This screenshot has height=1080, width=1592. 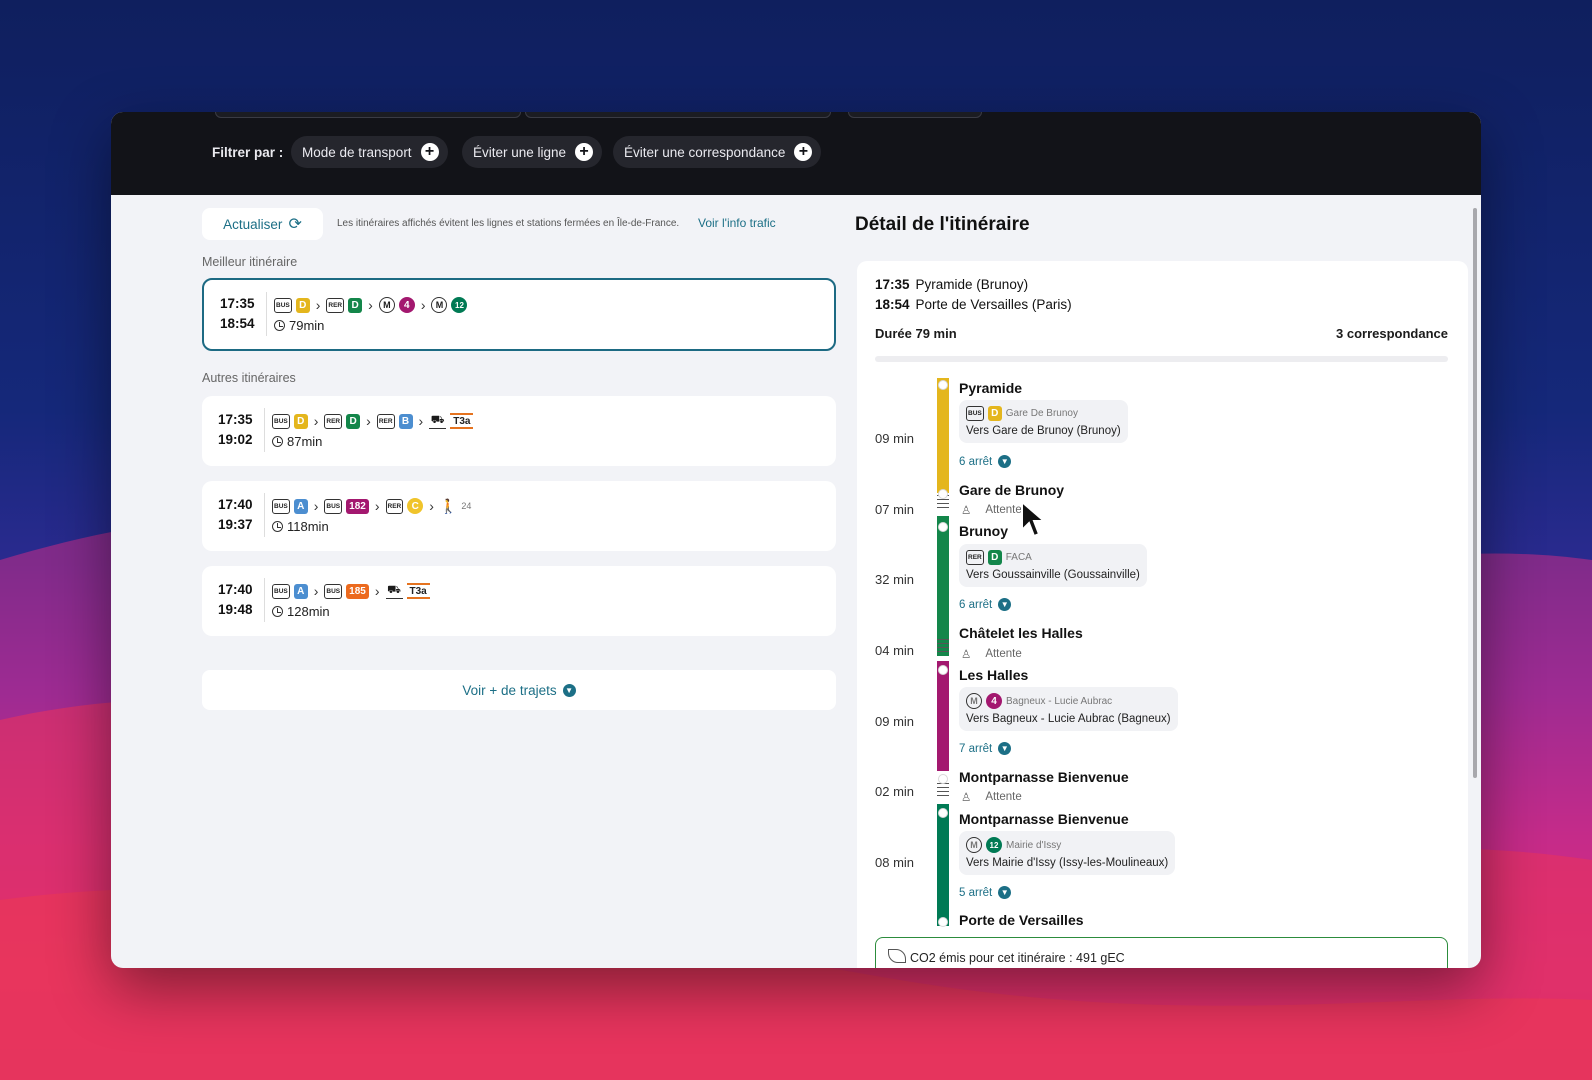 I want to click on itinerary-times: 17:35 19:02, so click(x=235, y=430).